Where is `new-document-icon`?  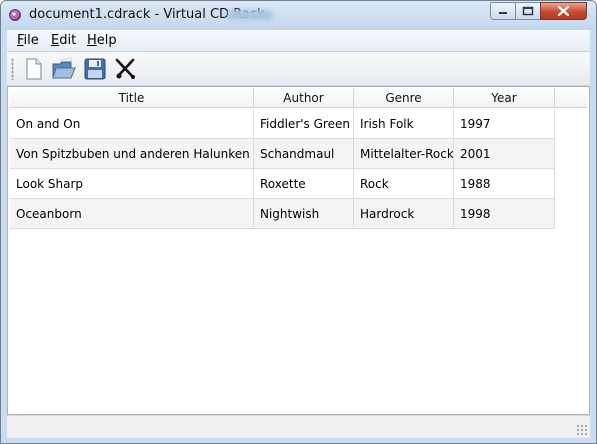
new-document-icon is located at coordinates (34, 69).